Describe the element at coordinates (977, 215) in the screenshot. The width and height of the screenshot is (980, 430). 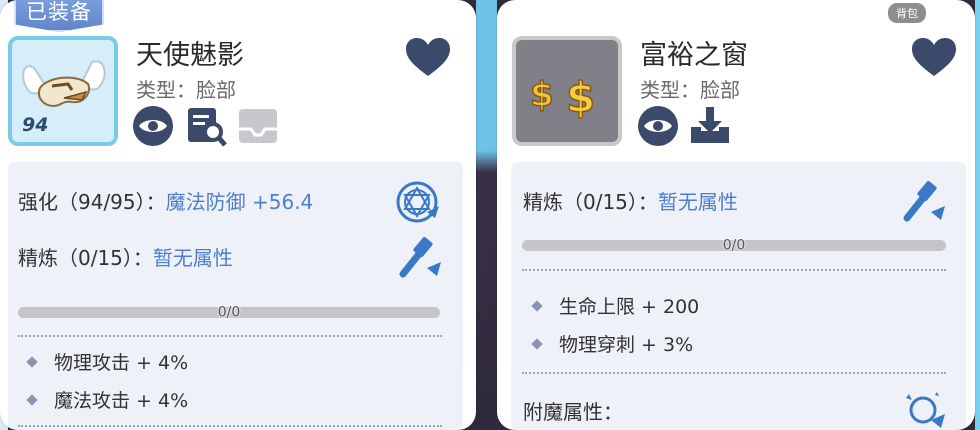
I see `background-right` at that location.